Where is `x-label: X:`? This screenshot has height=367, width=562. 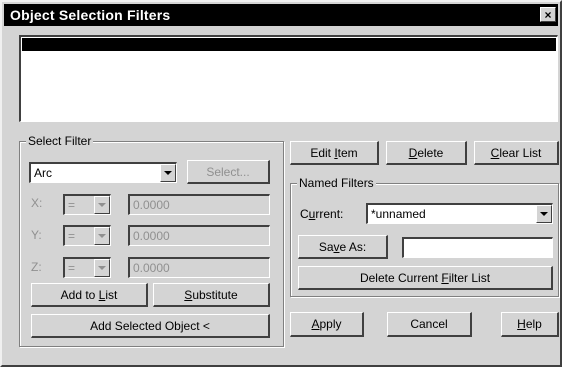 x-label: X: is located at coordinates (37, 203).